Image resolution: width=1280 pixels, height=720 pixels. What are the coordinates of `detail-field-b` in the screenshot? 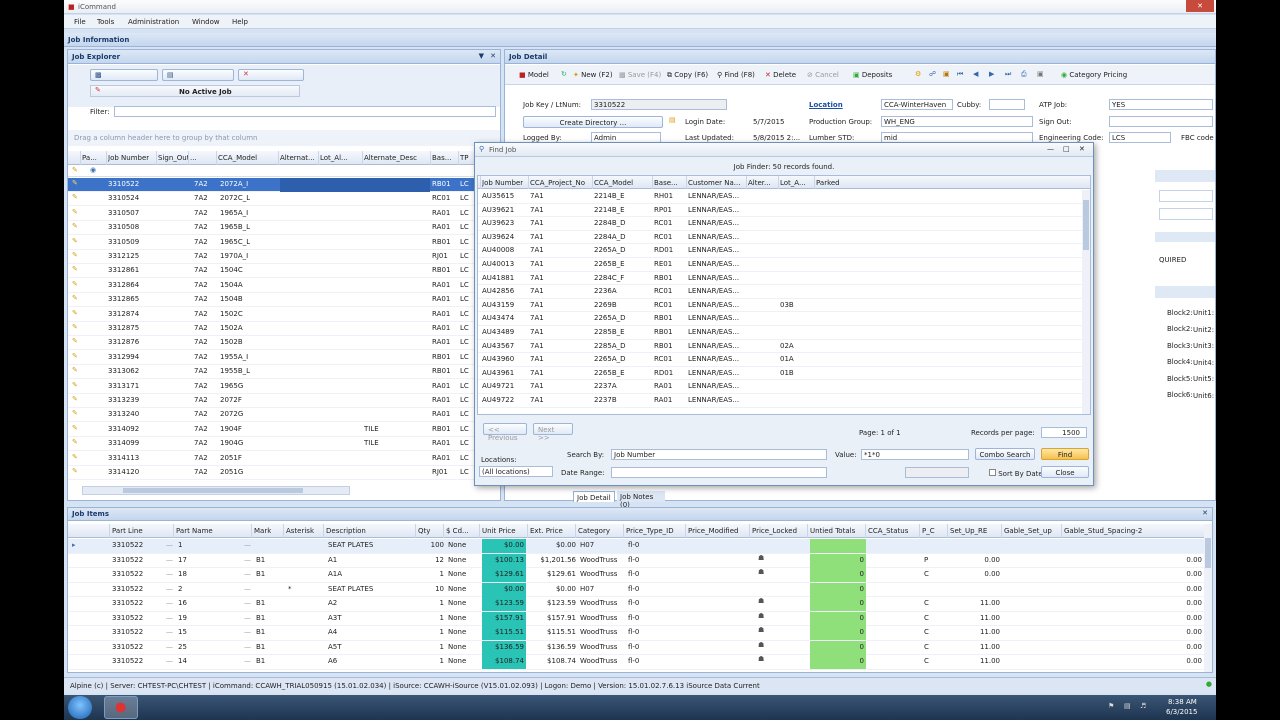 It's located at (1186, 214).